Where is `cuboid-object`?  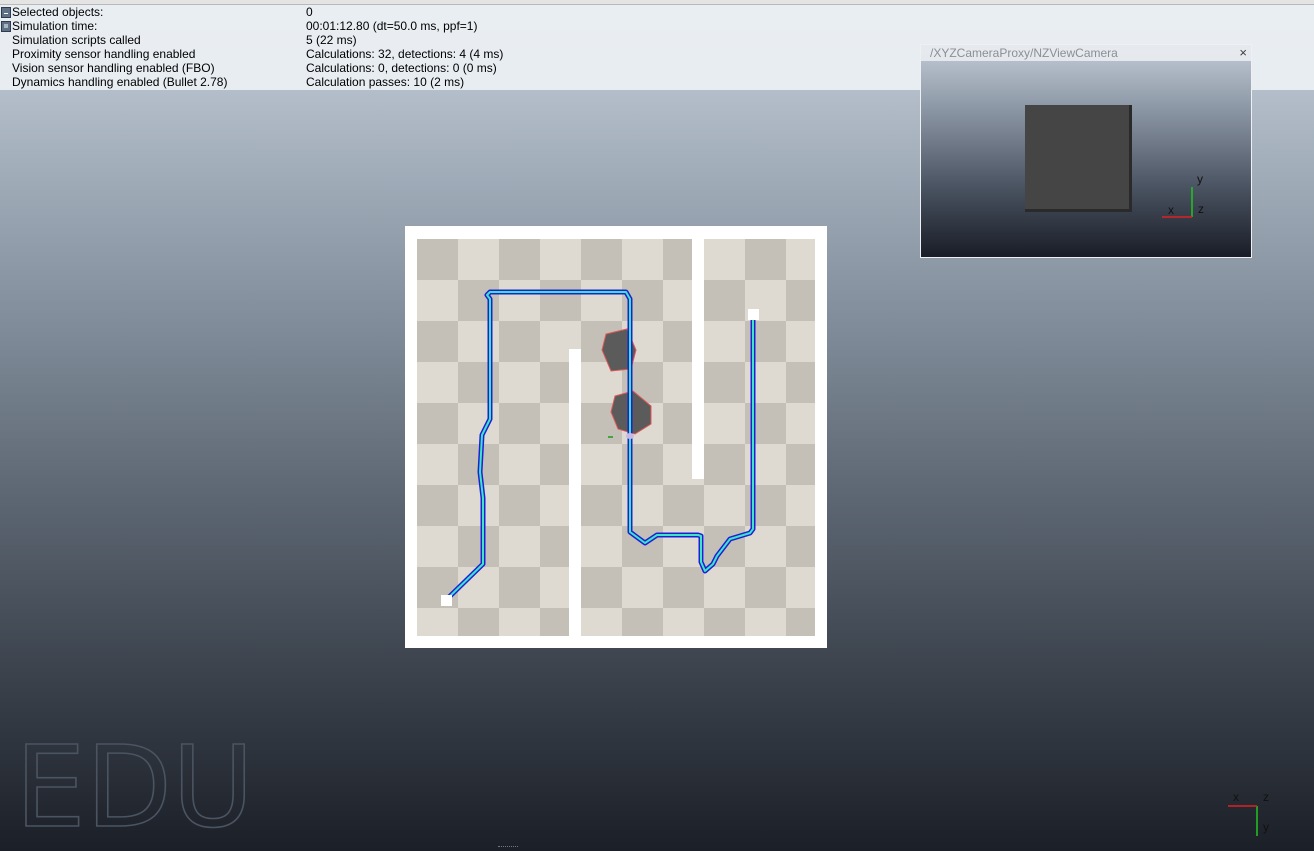 cuboid-object is located at coordinates (1078, 158).